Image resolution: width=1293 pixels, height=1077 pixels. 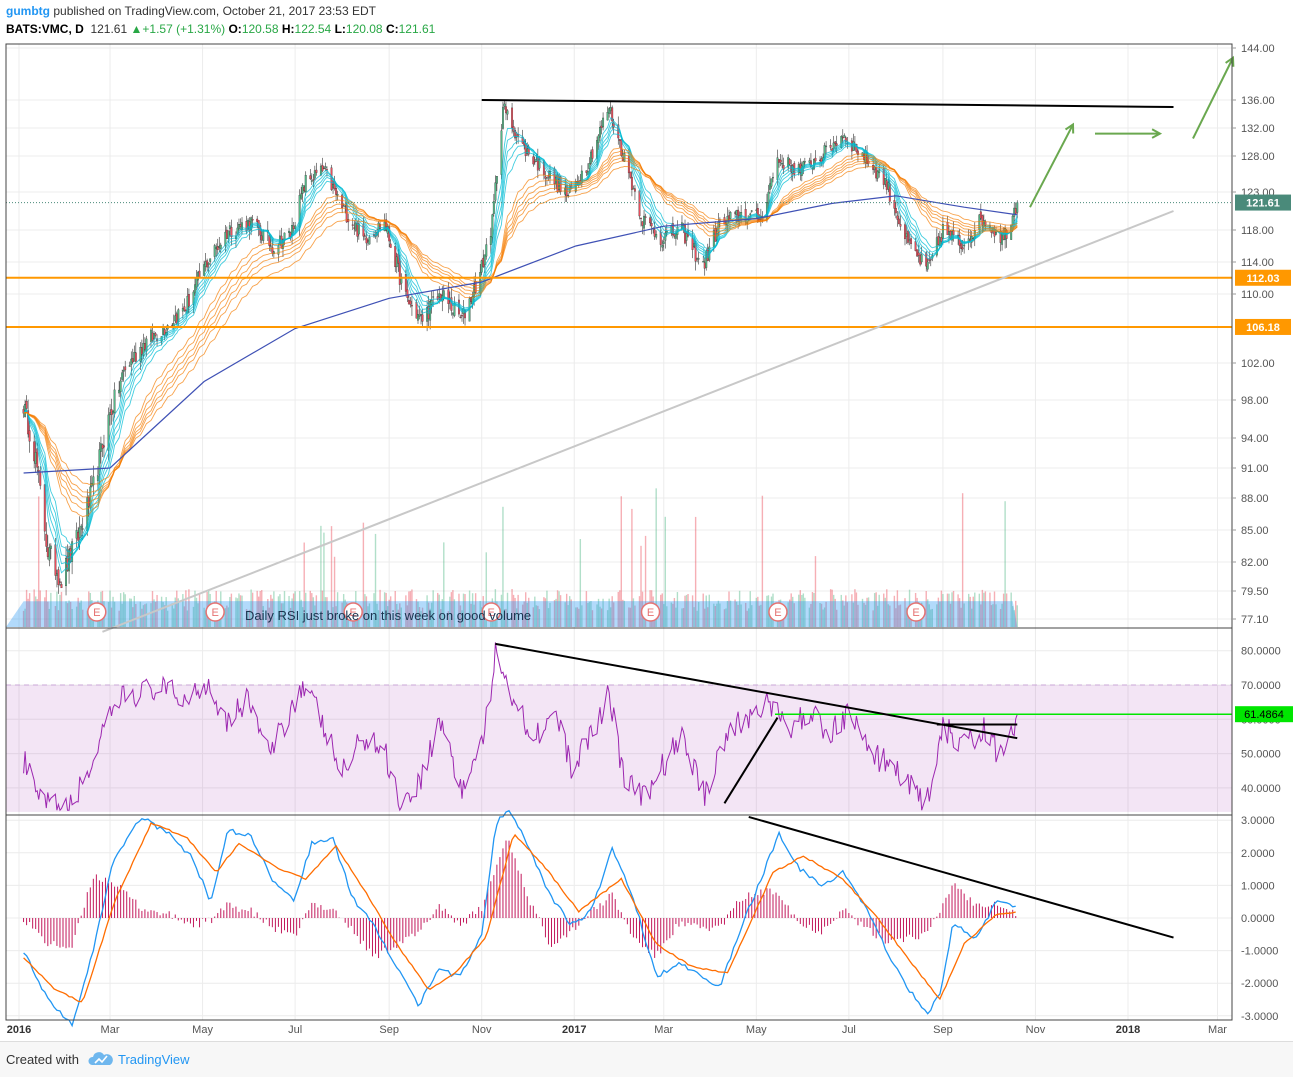 I want to click on time-tick-label: May, so click(x=202, y=1030).